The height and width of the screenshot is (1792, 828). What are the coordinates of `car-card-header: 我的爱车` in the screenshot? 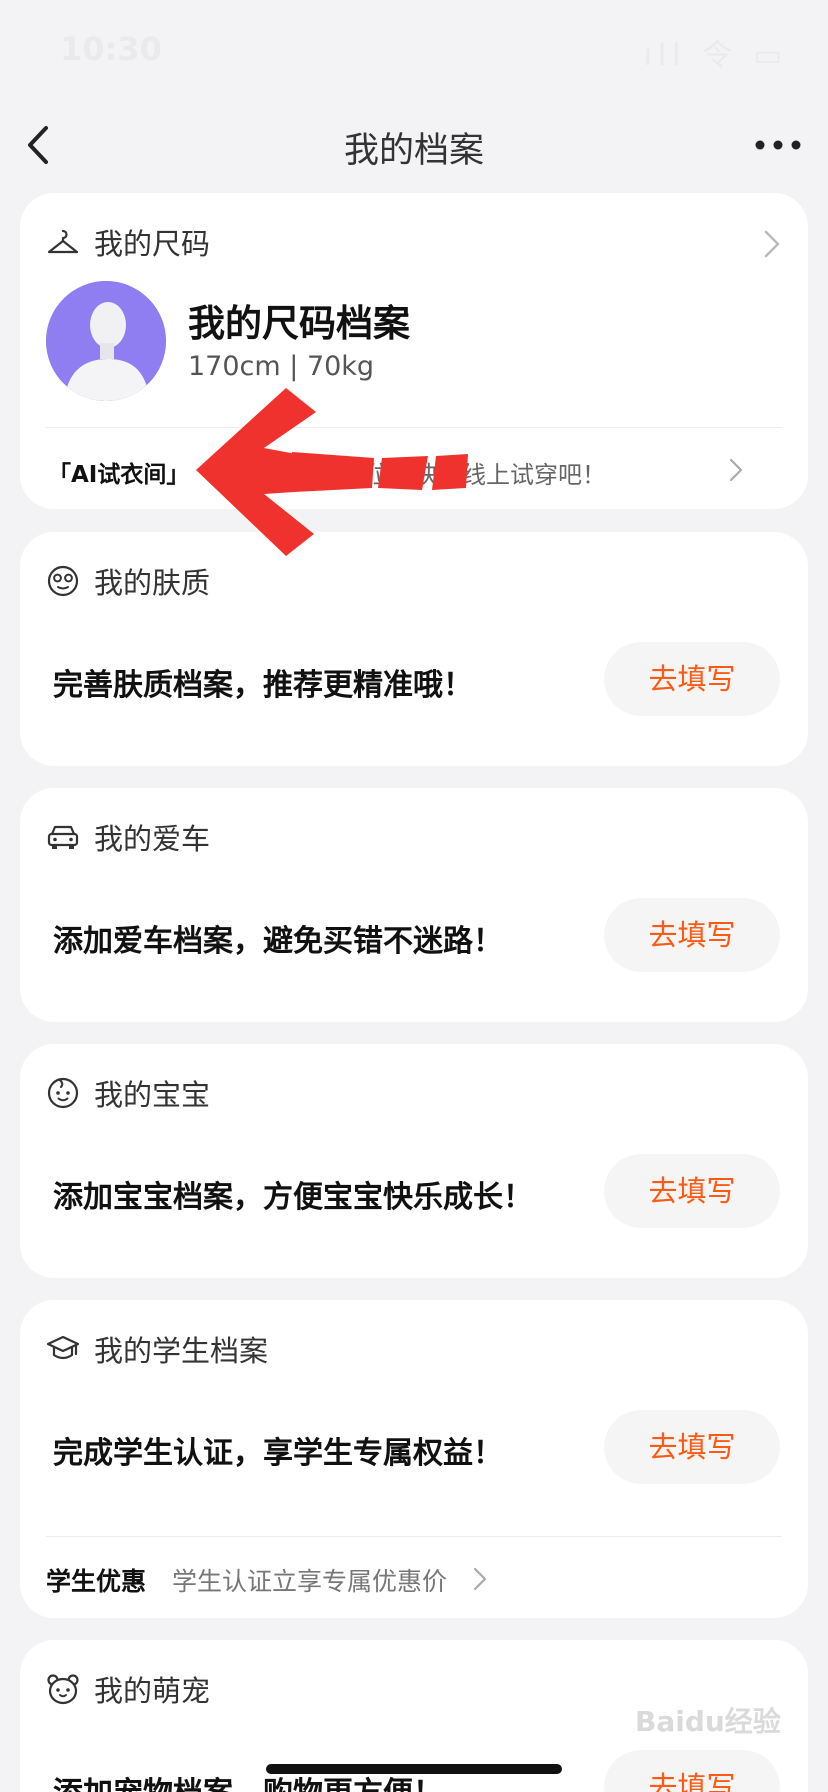 It's located at (128, 837).